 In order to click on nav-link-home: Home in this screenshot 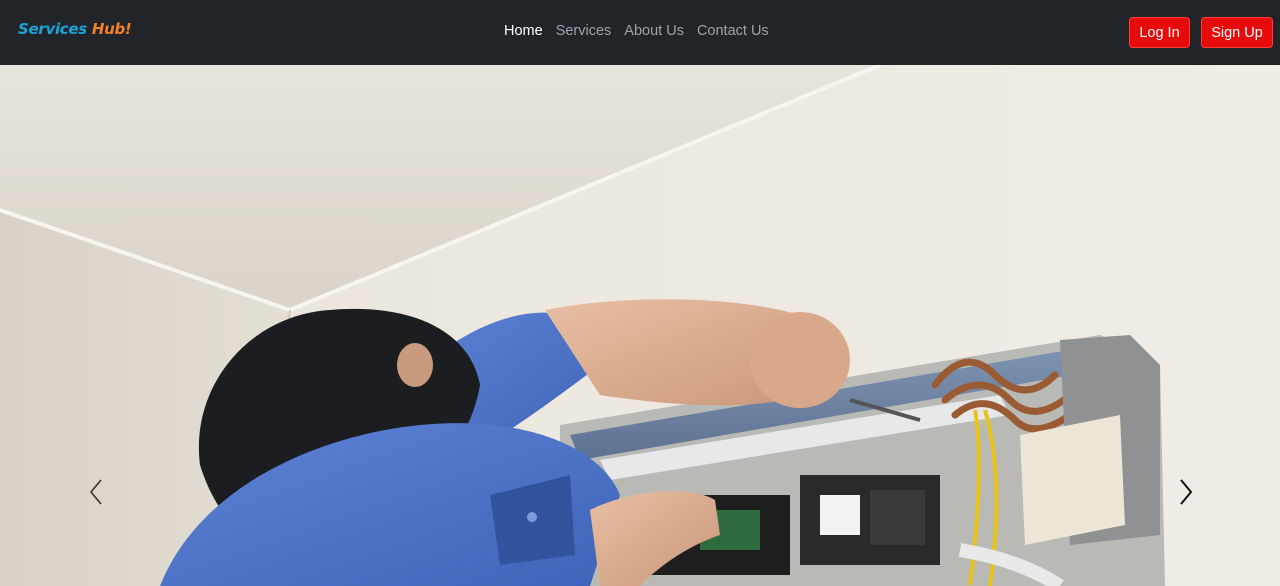, I will do `click(523, 31)`.